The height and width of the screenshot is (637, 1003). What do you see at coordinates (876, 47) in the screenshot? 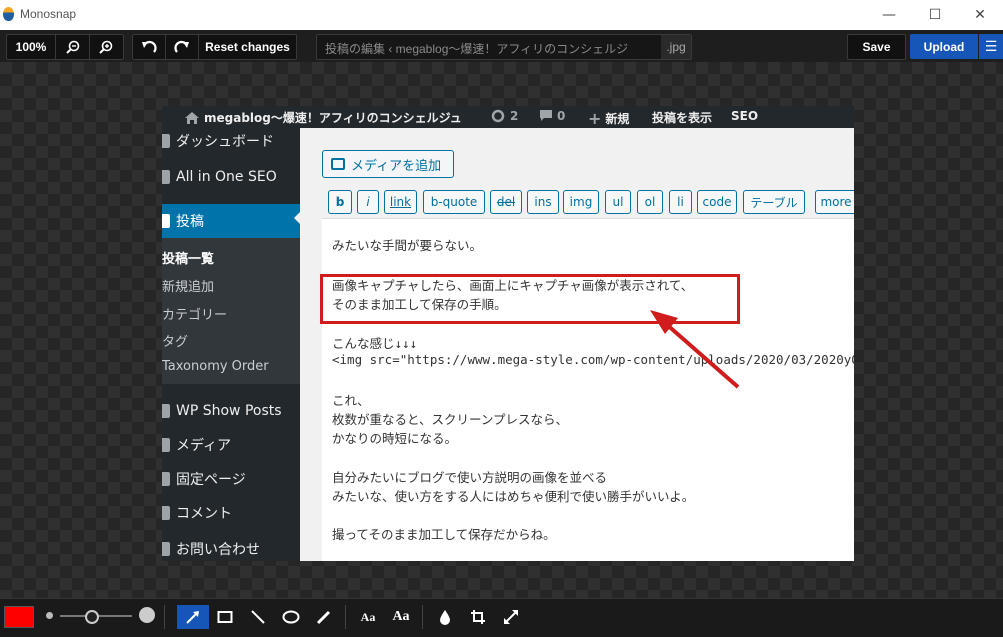
I see `save-button: Save` at bounding box center [876, 47].